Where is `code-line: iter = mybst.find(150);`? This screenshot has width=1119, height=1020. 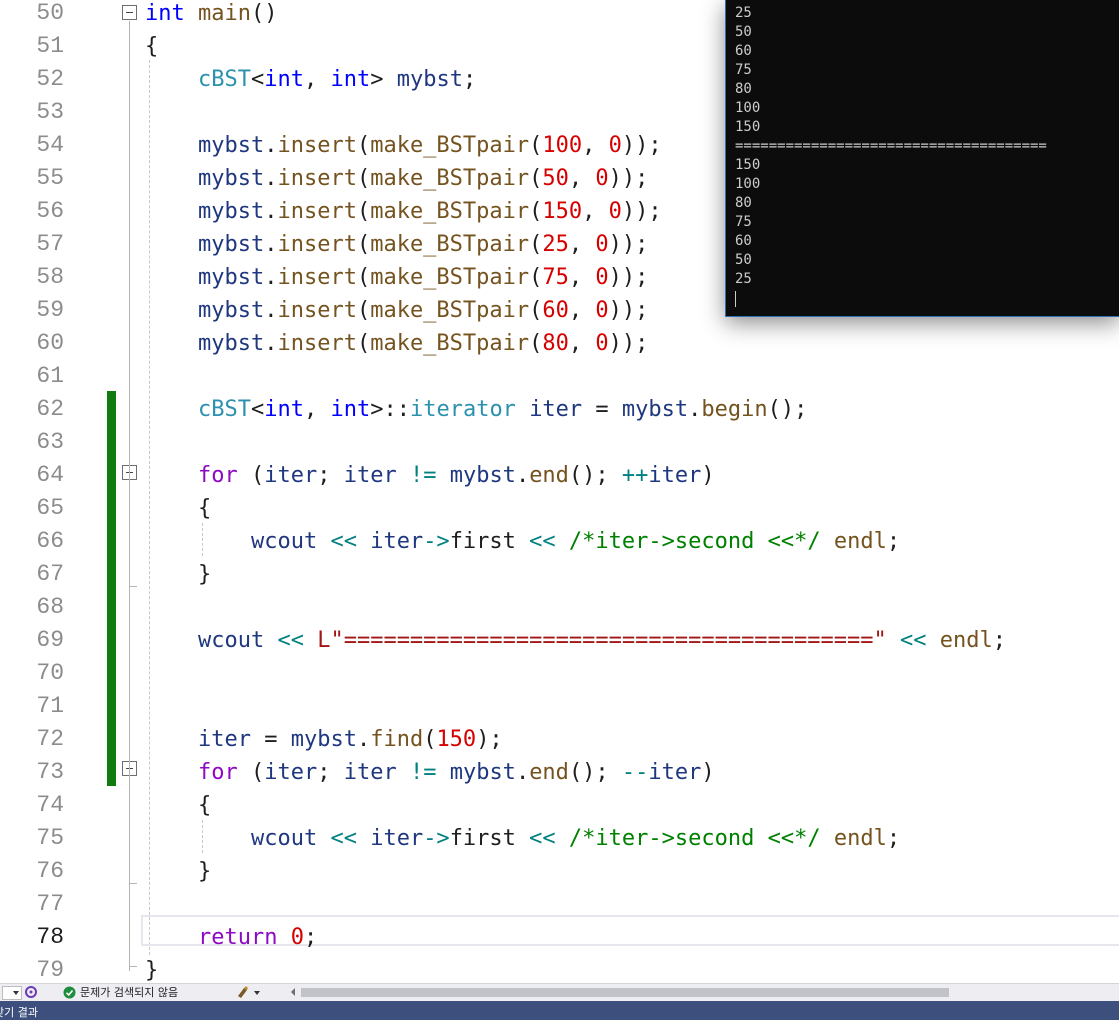 code-line: iter = mybst.find(150); is located at coordinates (559, 739).